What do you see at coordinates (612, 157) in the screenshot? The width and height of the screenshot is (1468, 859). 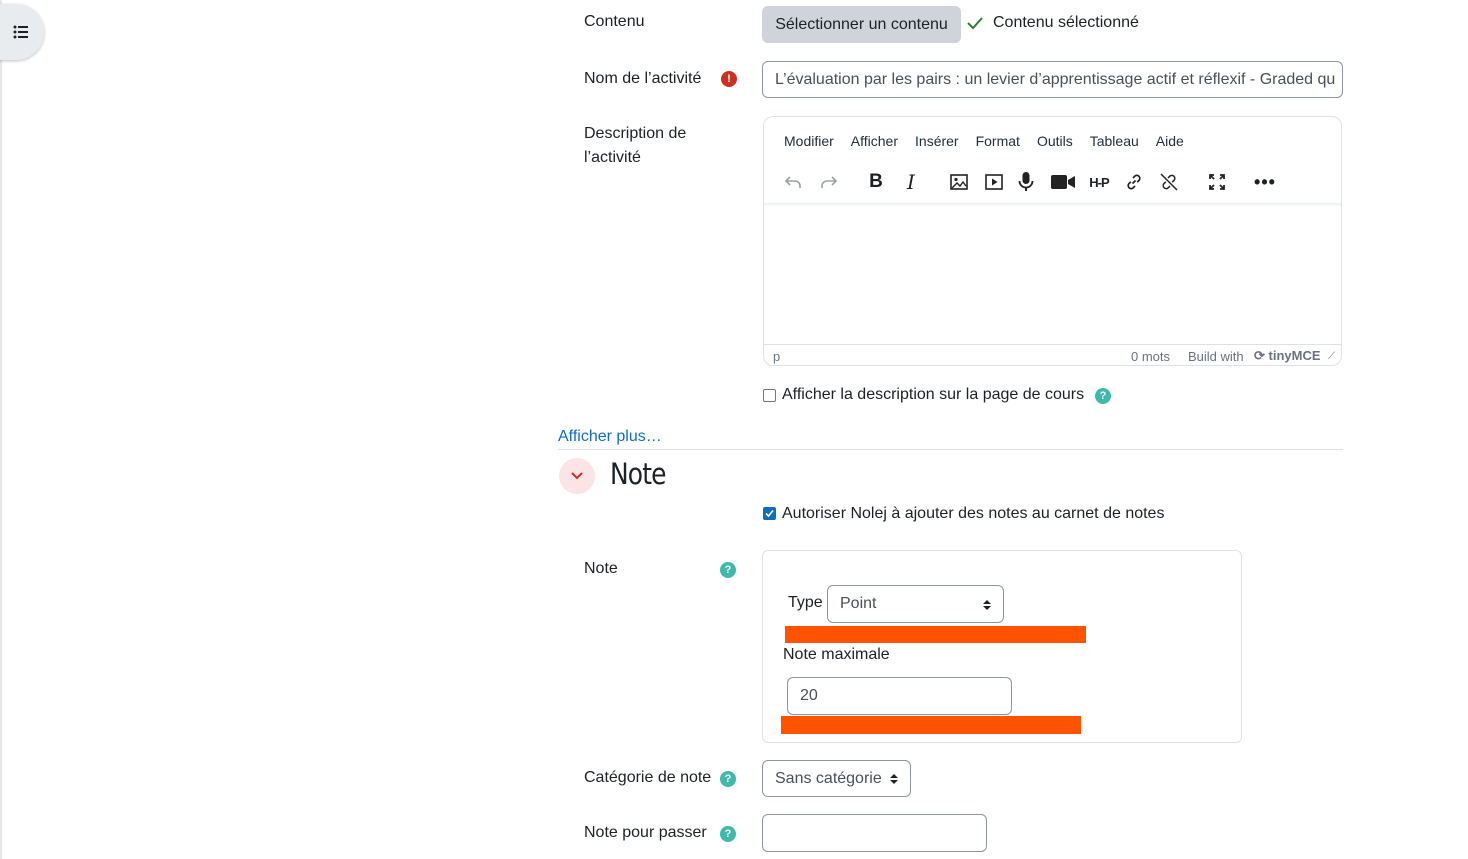 I see `description-label-line2: l’activité` at bounding box center [612, 157].